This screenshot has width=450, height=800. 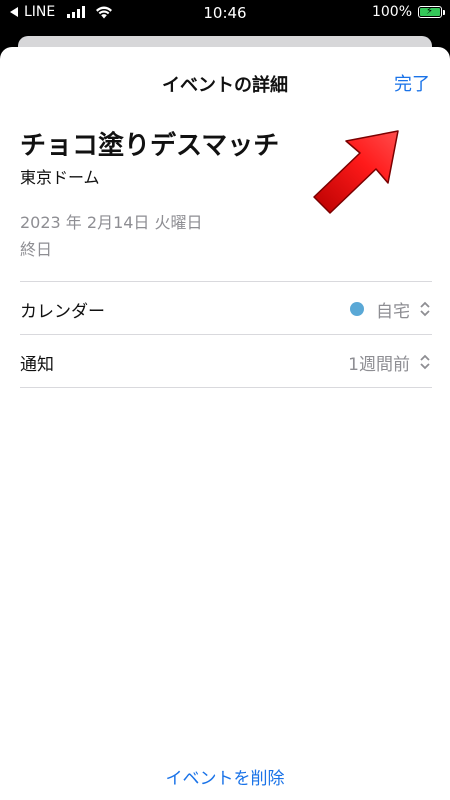 I want to click on alert-selector: 1週間前, so click(x=390, y=362).